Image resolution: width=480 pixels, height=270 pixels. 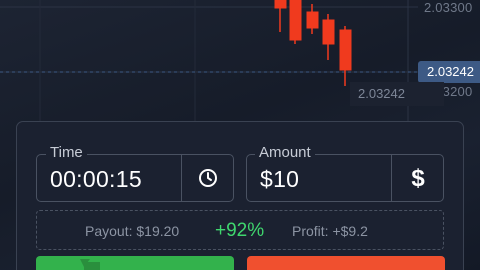 What do you see at coordinates (448, 7) in the screenshot?
I see `price-level-top: 2.03300` at bounding box center [448, 7].